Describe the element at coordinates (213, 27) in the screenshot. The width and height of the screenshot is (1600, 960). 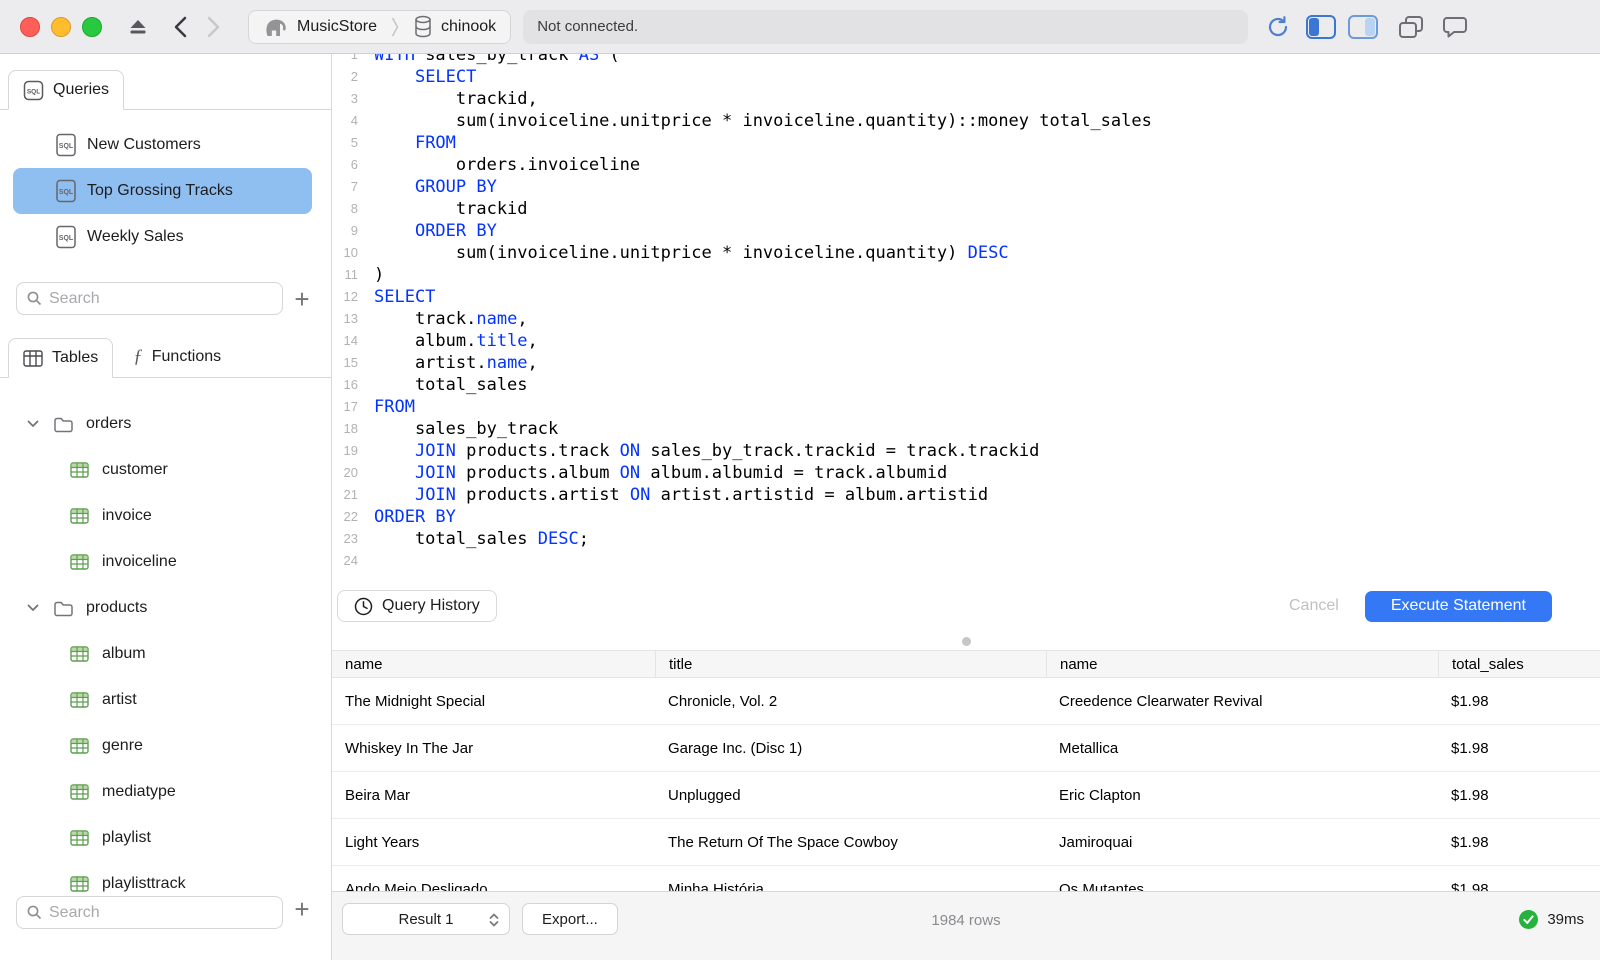
I see `forward-button` at that location.